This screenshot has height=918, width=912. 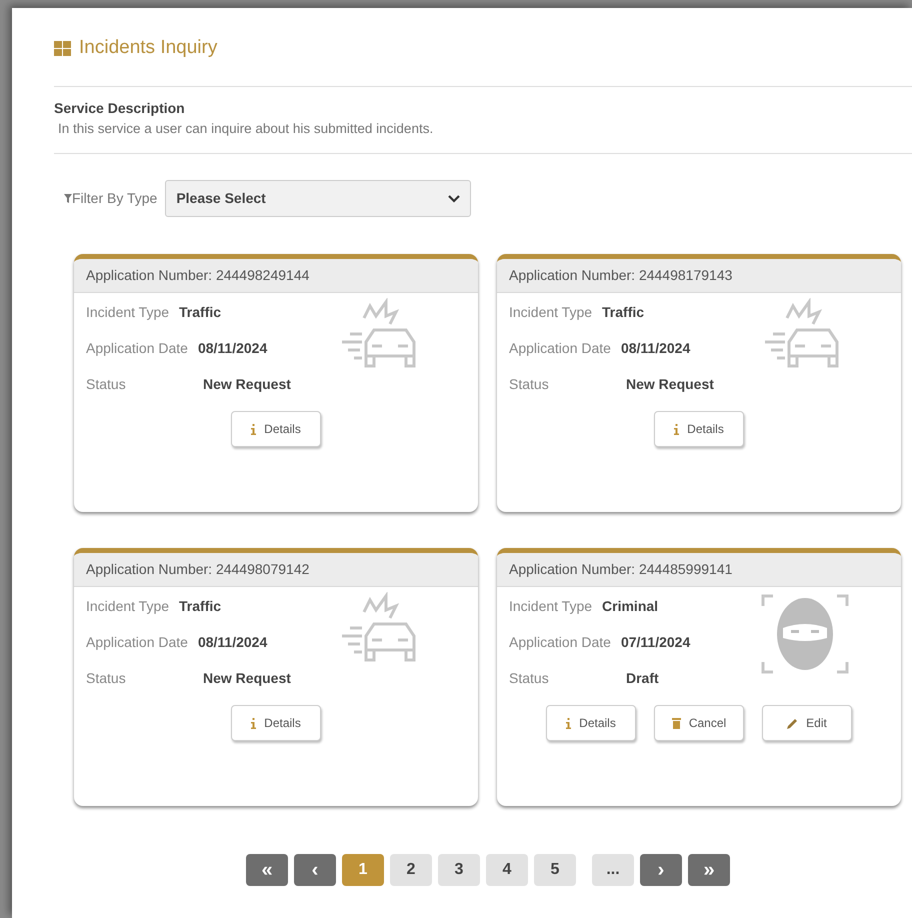 What do you see at coordinates (699, 723) in the screenshot?
I see `action-button: Cancel` at bounding box center [699, 723].